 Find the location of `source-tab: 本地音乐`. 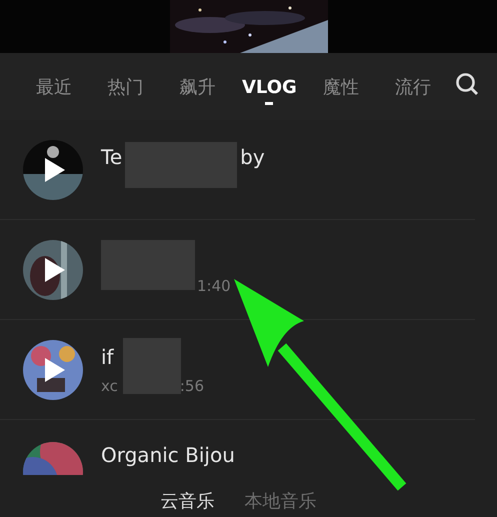

source-tab: 本地音乐 is located at coordinates (280, 501).